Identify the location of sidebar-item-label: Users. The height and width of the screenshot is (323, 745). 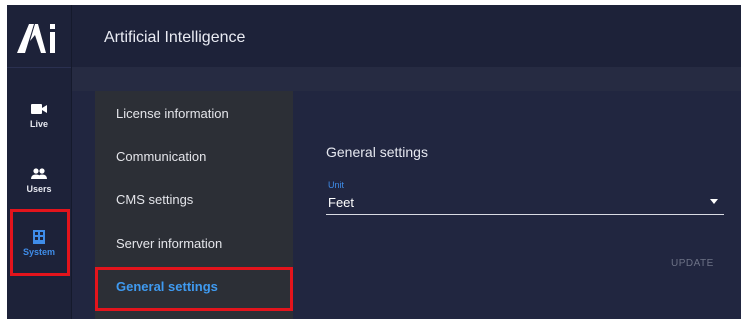
(39, 188).